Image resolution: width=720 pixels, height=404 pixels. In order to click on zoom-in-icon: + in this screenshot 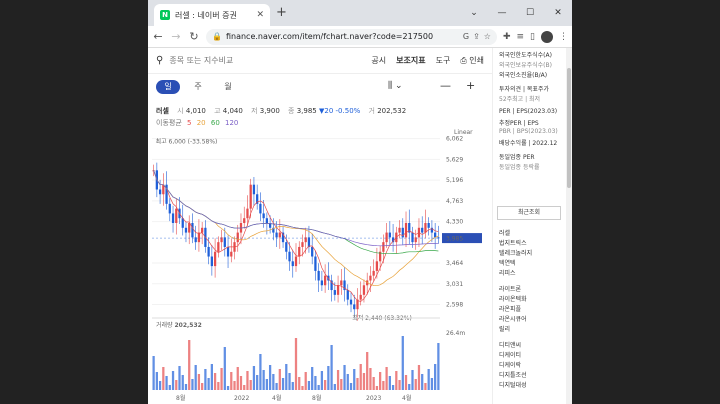, I will do `click(470, 85)`.